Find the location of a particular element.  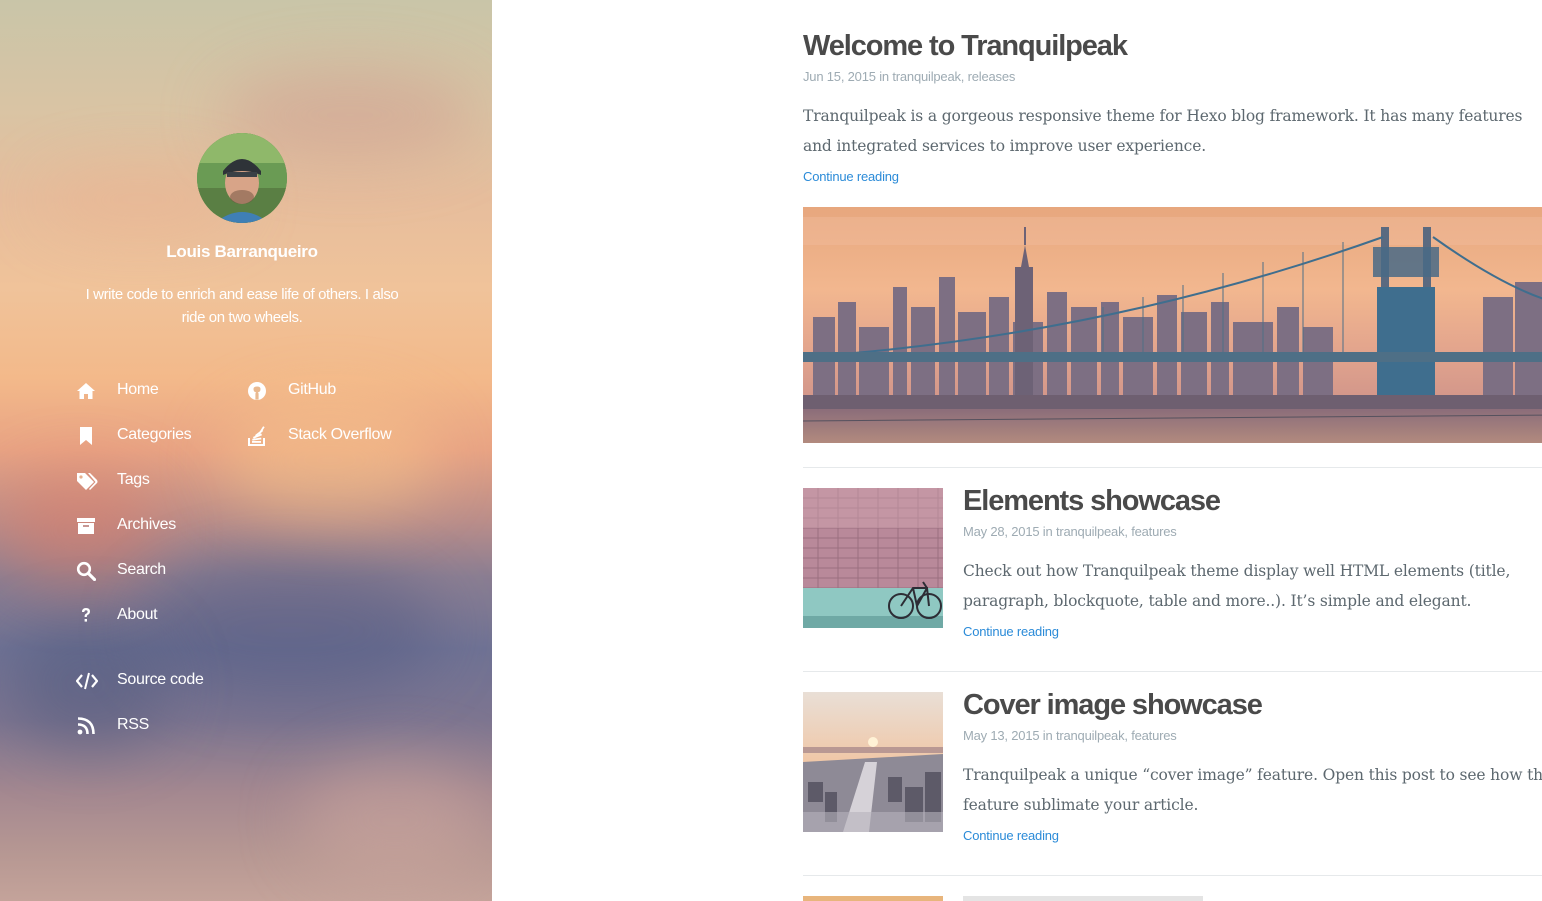

search-icon is located at coordinates (87, 571).